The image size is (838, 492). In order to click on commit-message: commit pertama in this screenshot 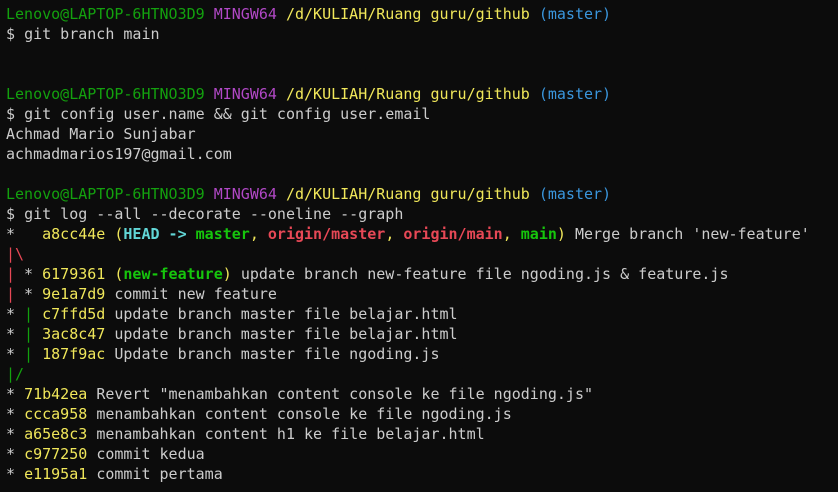, I will do `click(159, 474)`.